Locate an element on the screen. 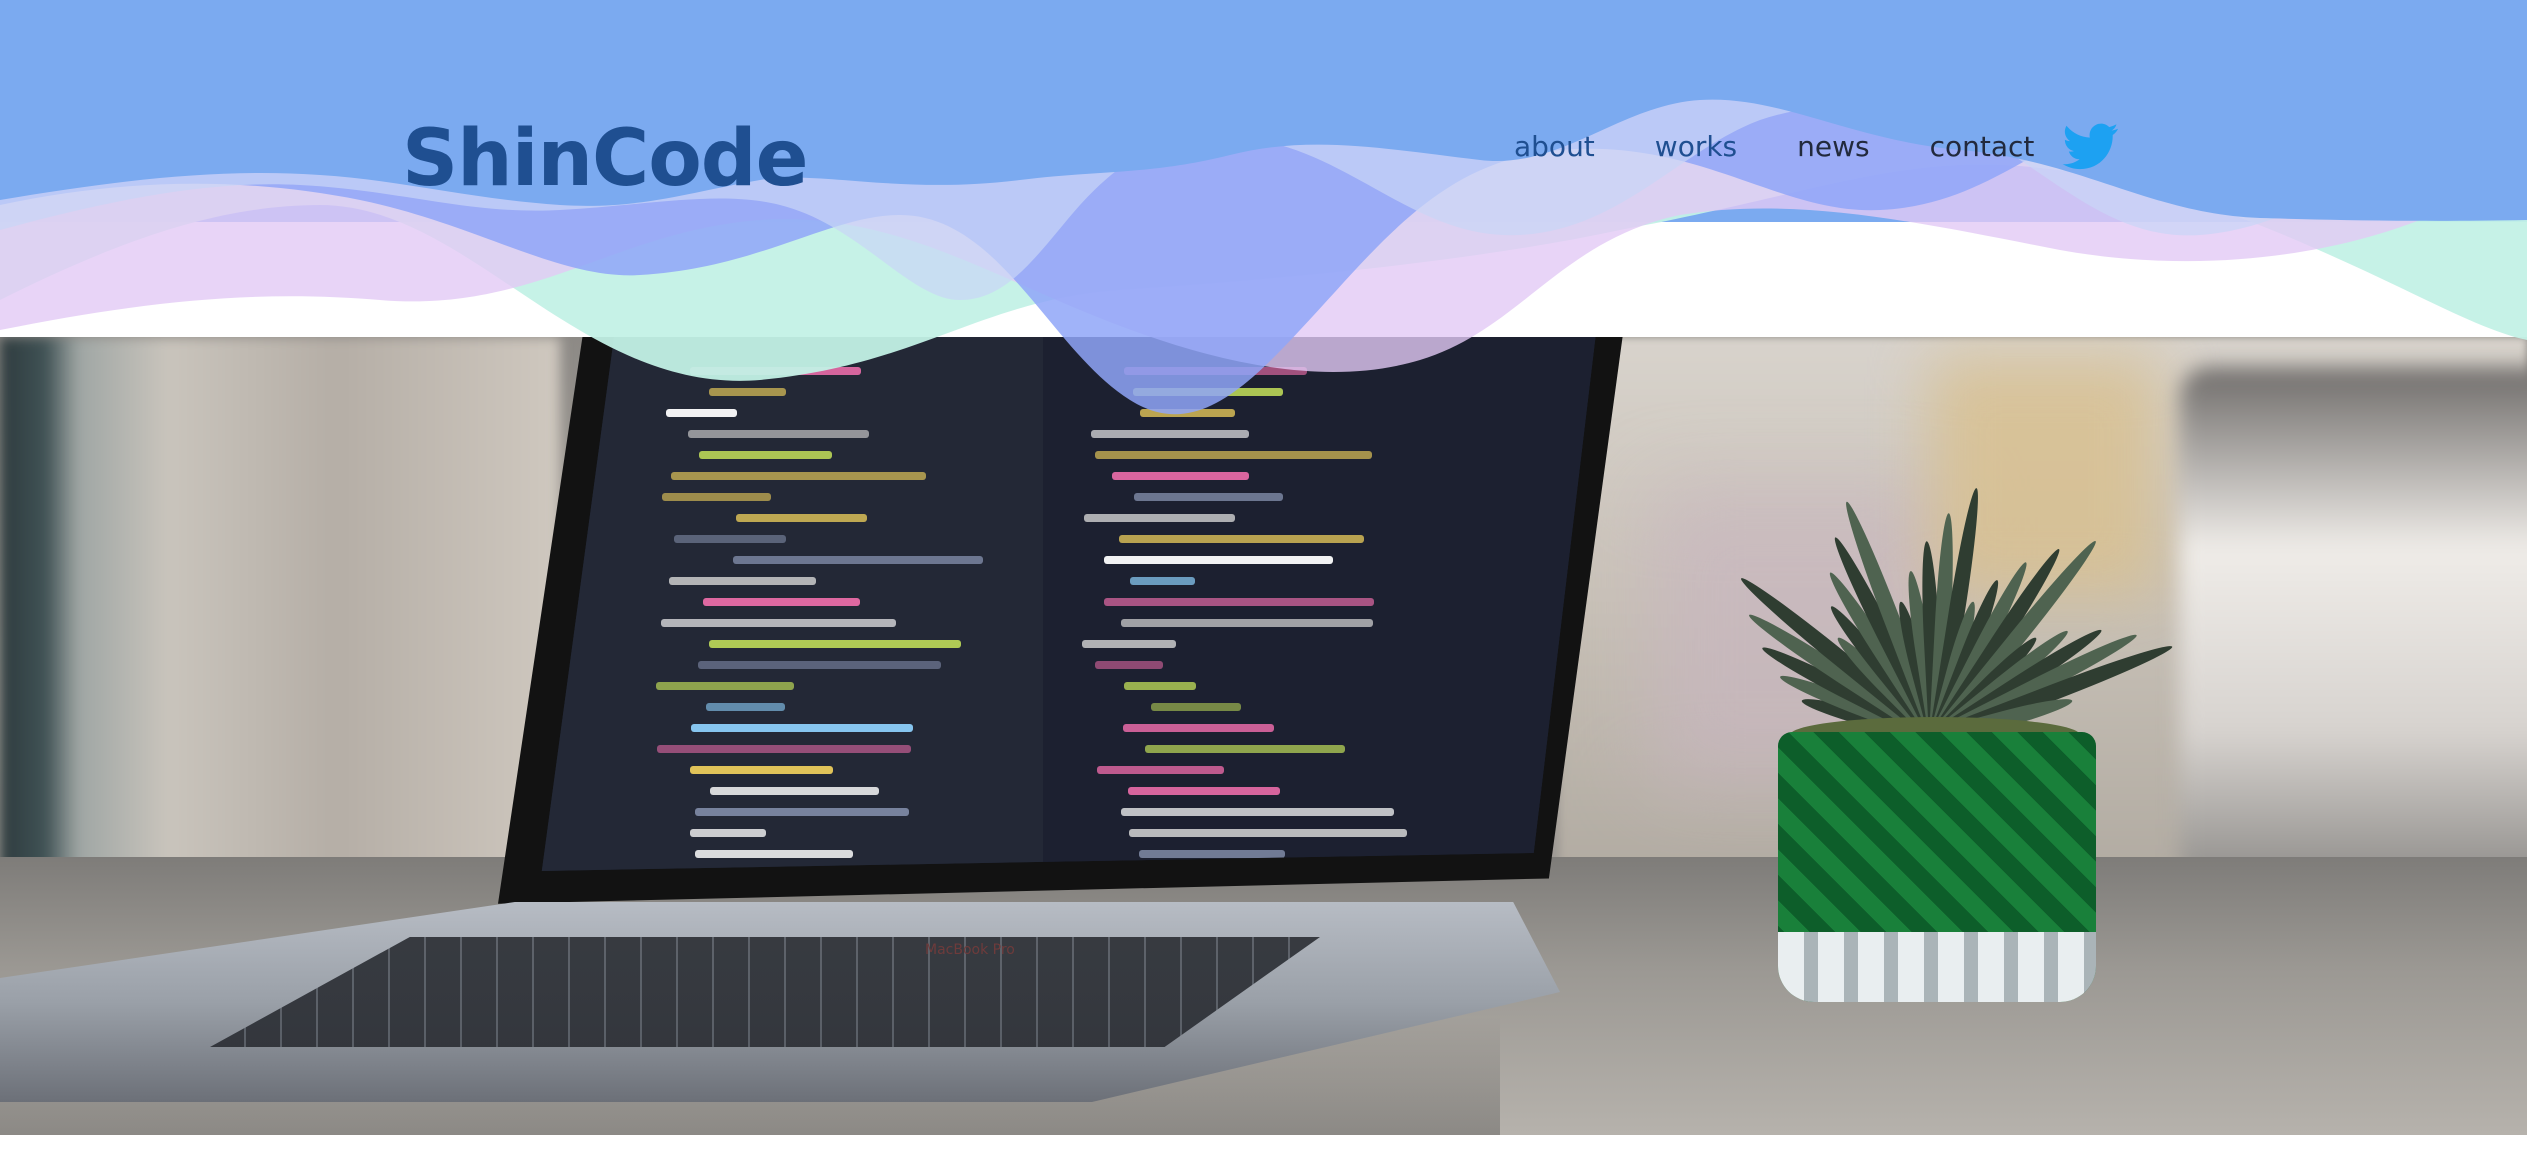 The image size is (2527, 1172). main-nav: about works news contact is located at coordinates (1774, 146).